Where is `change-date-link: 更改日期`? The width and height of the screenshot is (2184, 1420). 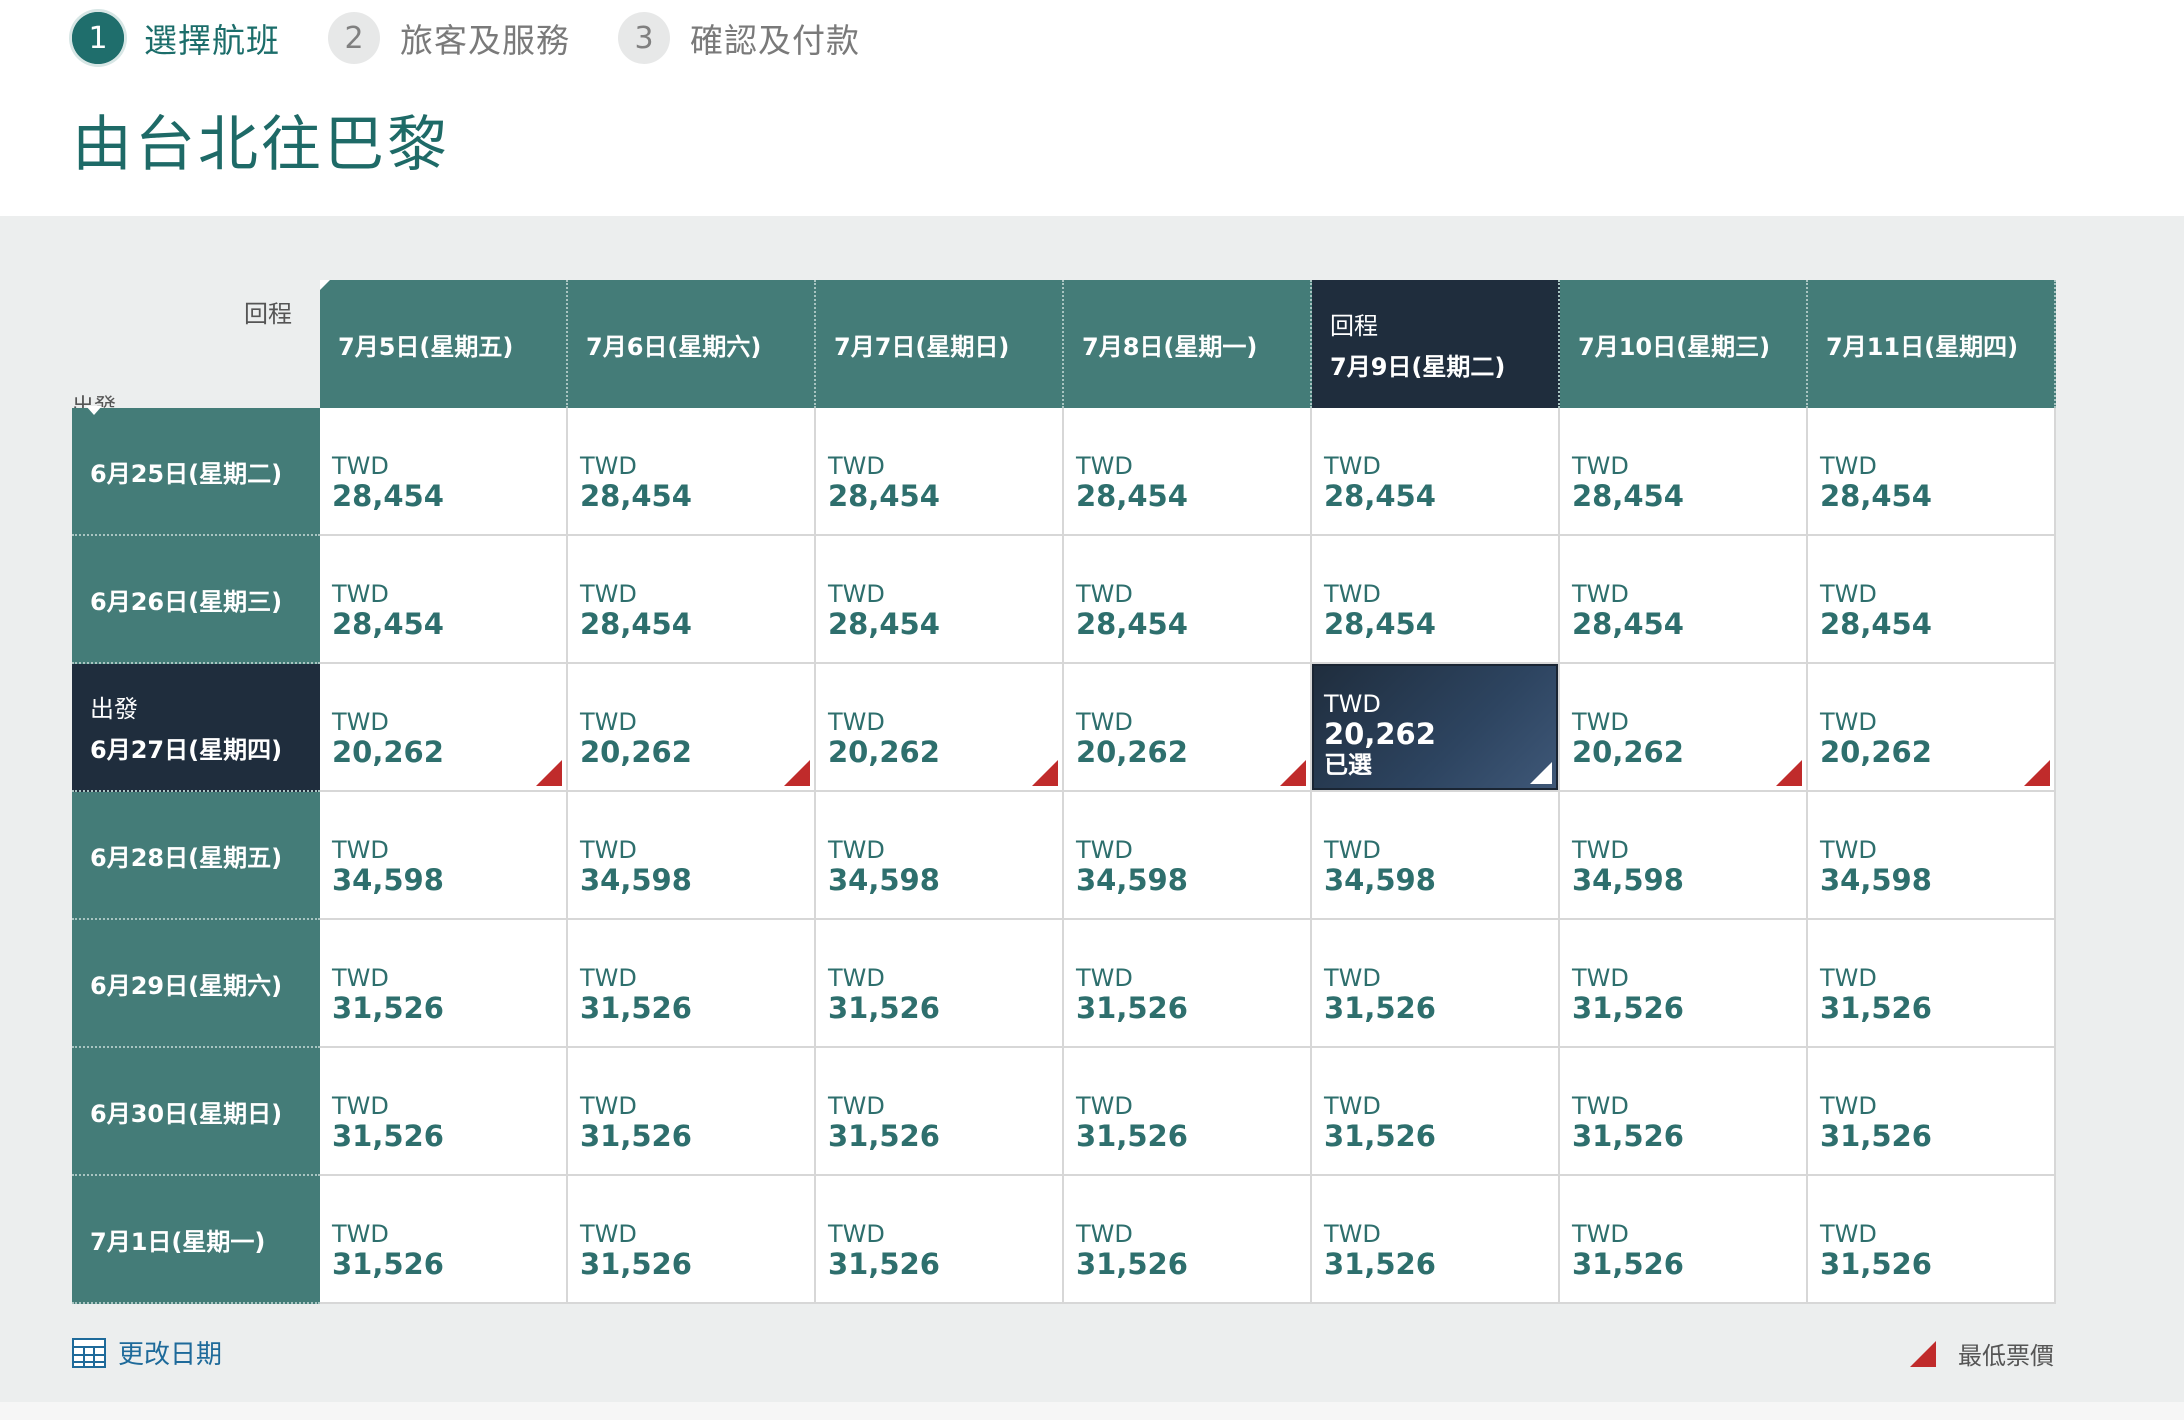 change-date-link: 更改日期 is located at coordinates (147, 1352).